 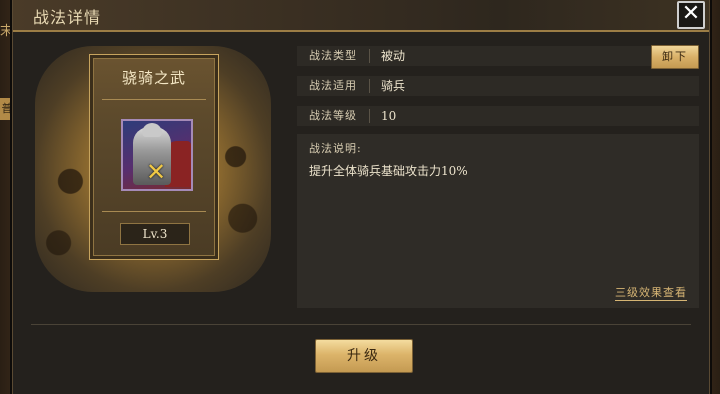 What do you see at coordinates (153, 78) in the screenshot?
I see `skill-name: 骁骑之武` at bounding box center [153, 78].